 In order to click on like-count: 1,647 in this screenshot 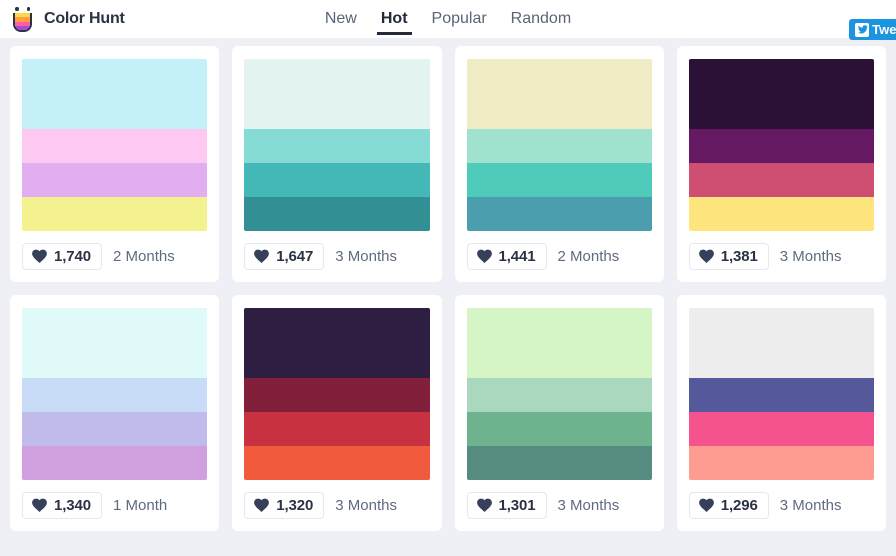, I will do `click(295, 256)`.